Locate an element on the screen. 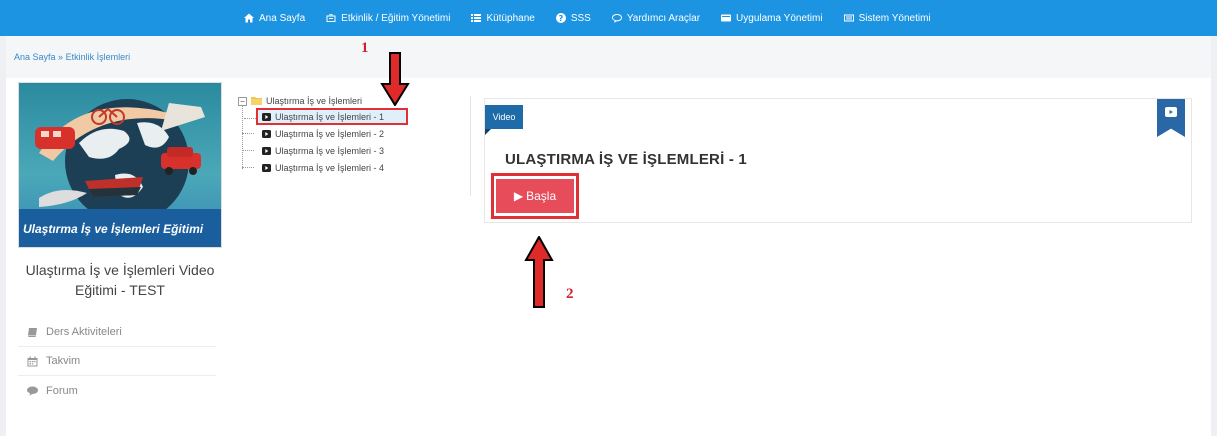  nav-item-faq: ? SSS is located at coordinates (573, 18).